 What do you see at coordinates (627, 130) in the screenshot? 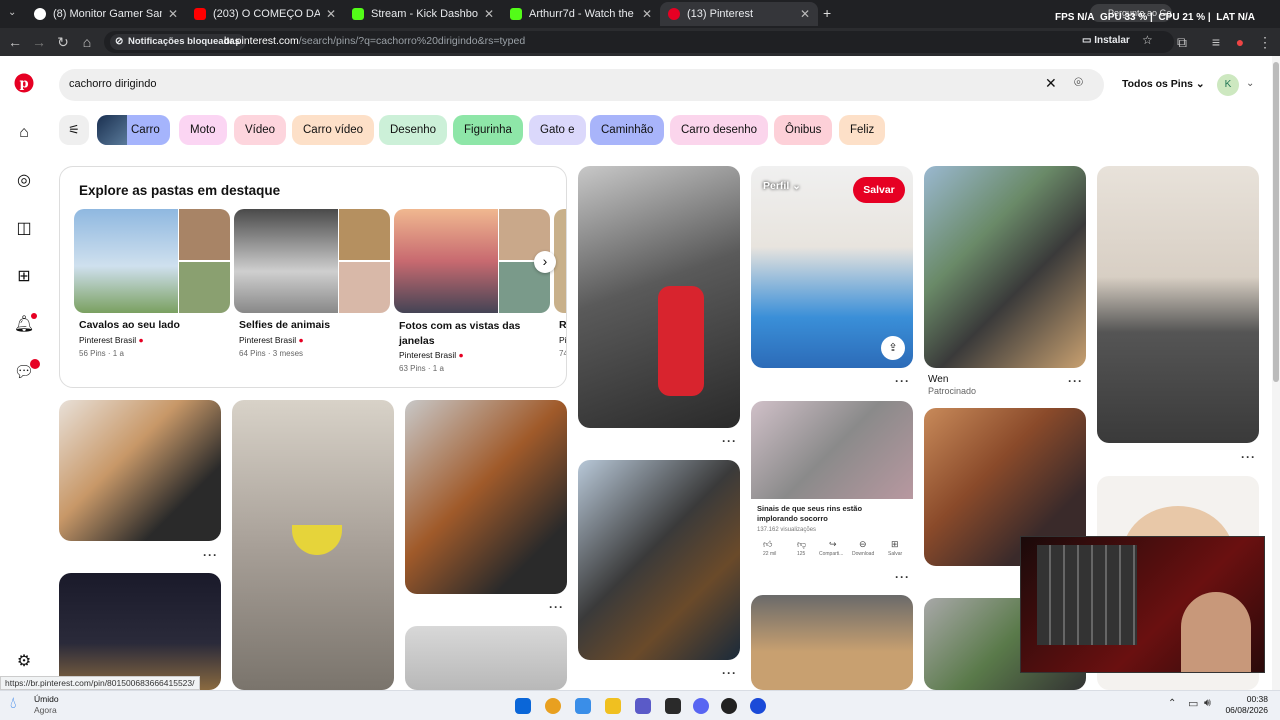
I see `chip-caminhao: Caminhão` at bounding box center [627, 130].